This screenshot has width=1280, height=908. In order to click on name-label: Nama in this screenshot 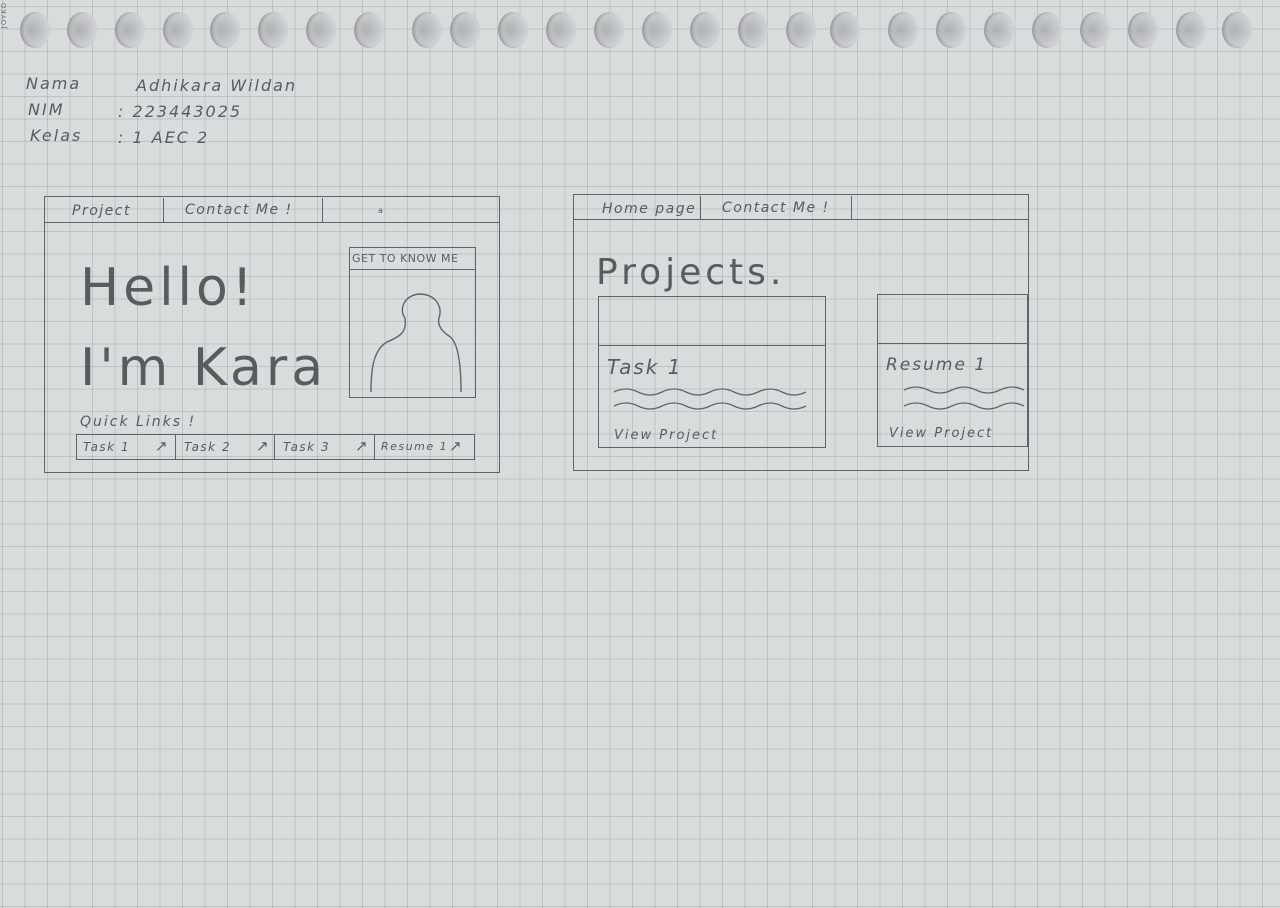, I will do `click(54, 83)`.